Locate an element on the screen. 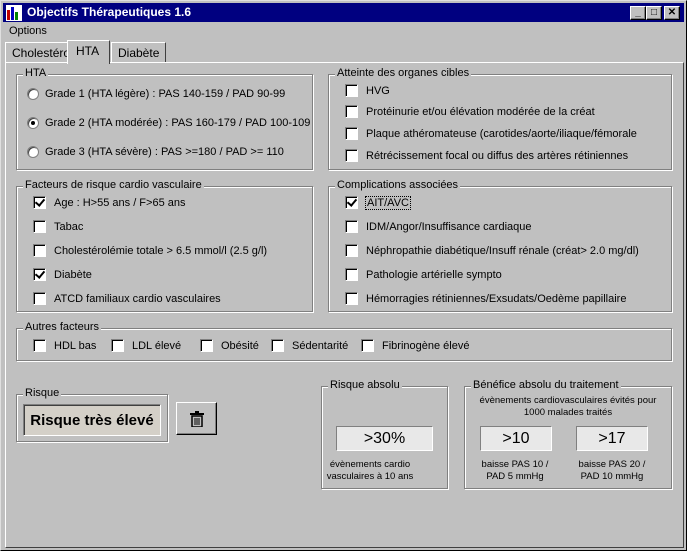 The image size is (687, 551). close-button: ✕ is located at coordinates (672, 13).